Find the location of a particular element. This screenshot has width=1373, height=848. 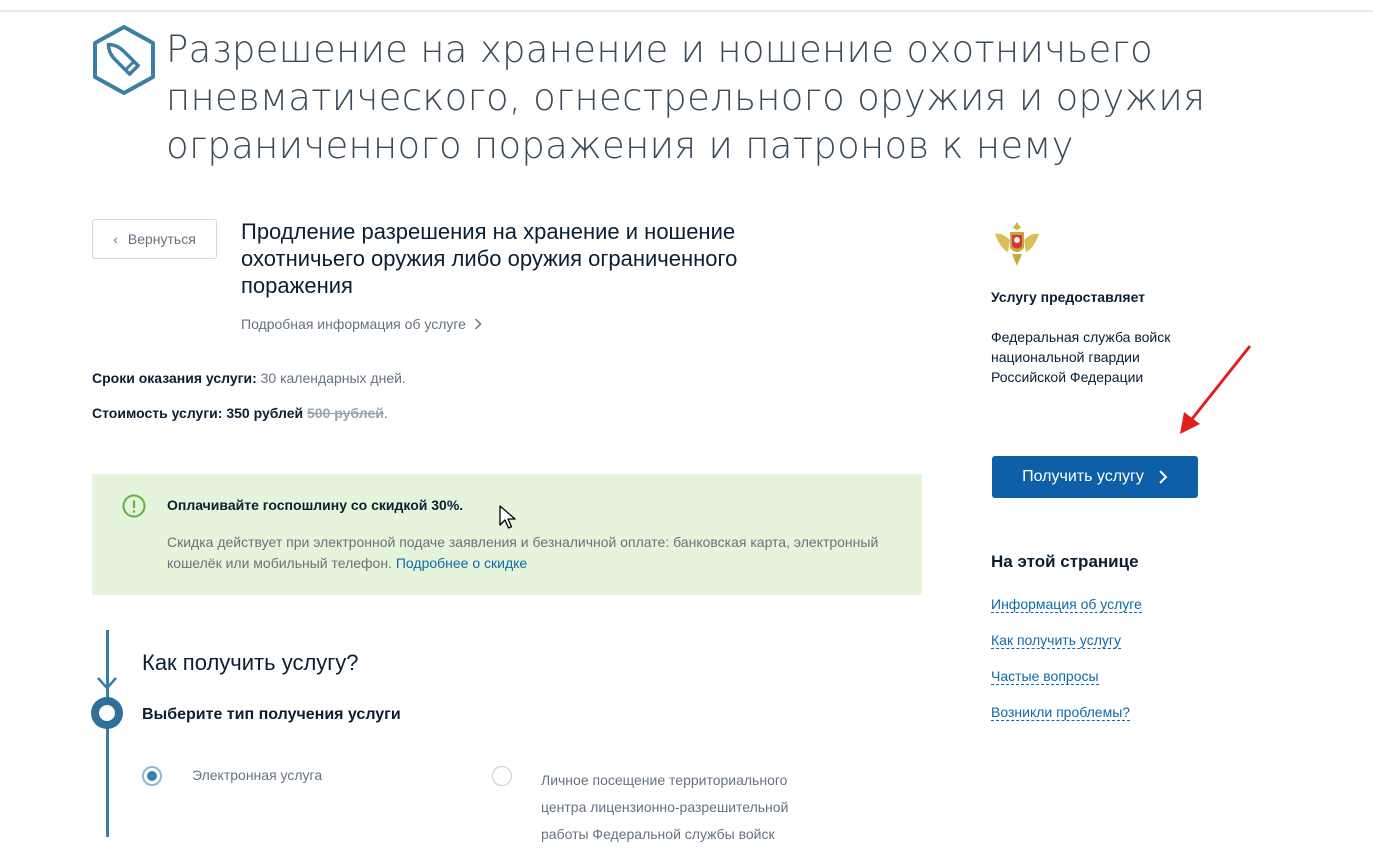

back-button: ‹ Вернуться is located at coordinates (154, 239).